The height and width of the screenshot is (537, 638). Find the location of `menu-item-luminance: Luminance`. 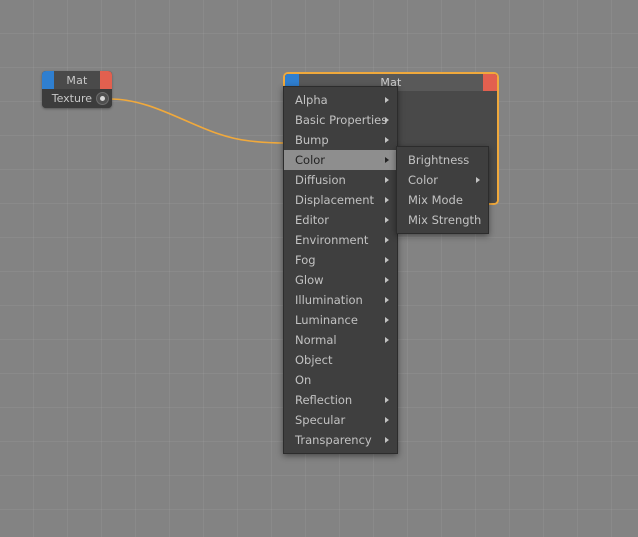

menu-item-luminance: Luminance is located at coordinates (340, 320).